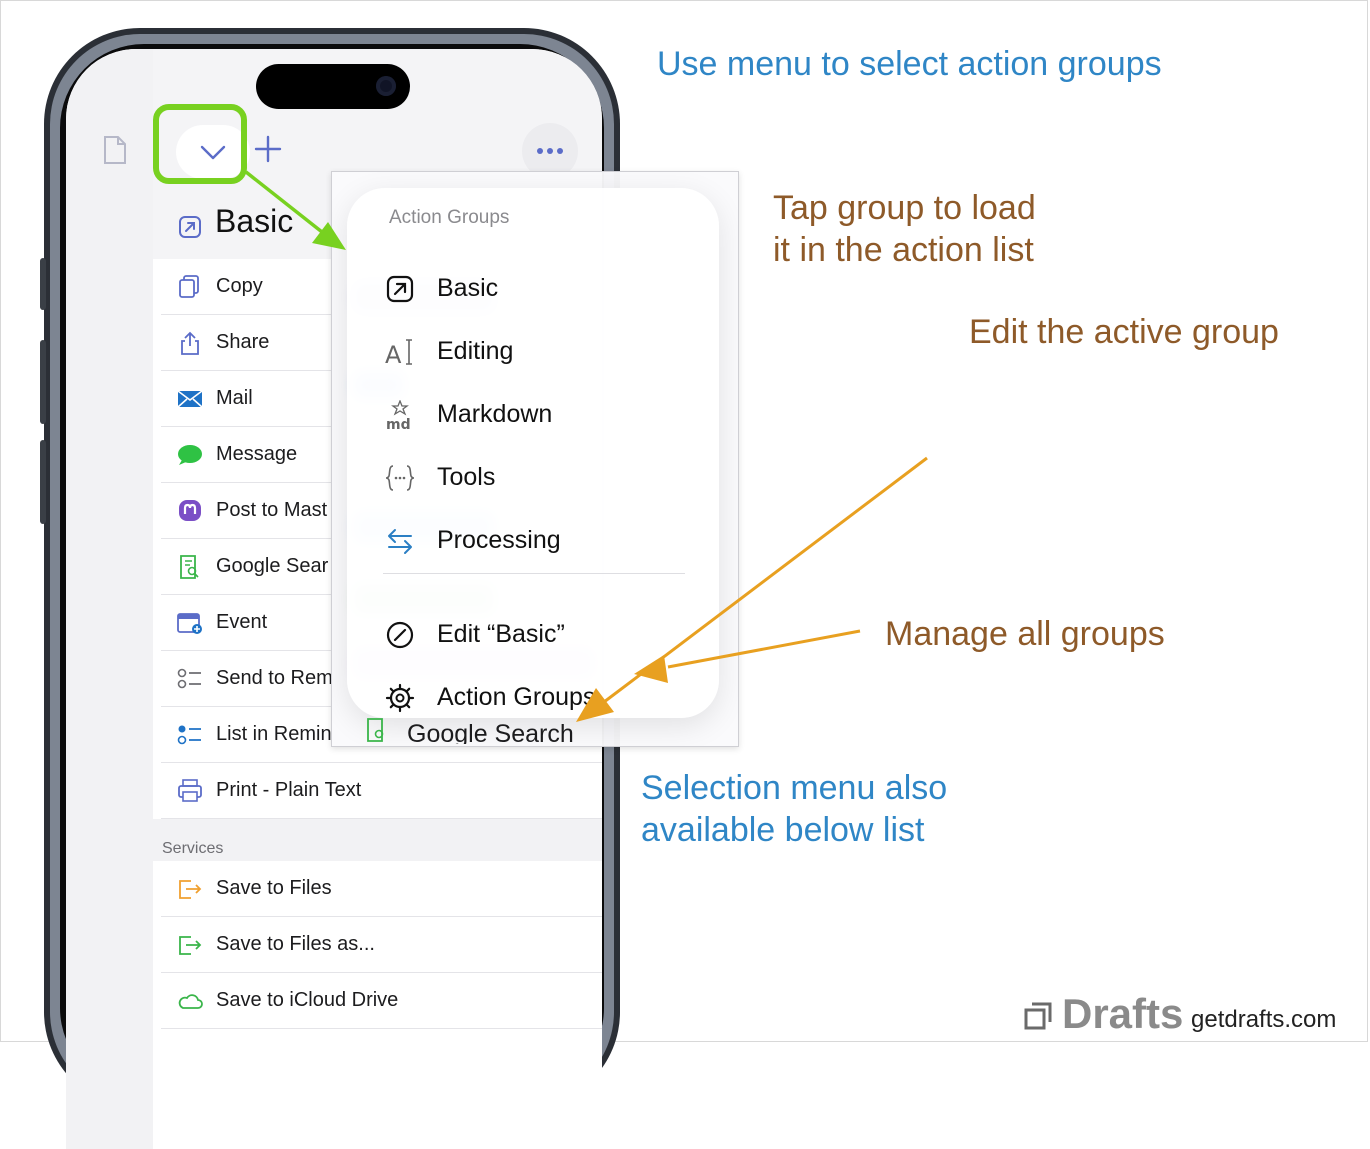 This screenshot has height=1149, width=1370. I want to click on annotation-selection-line1: Selection menu also, so click(794, 788).